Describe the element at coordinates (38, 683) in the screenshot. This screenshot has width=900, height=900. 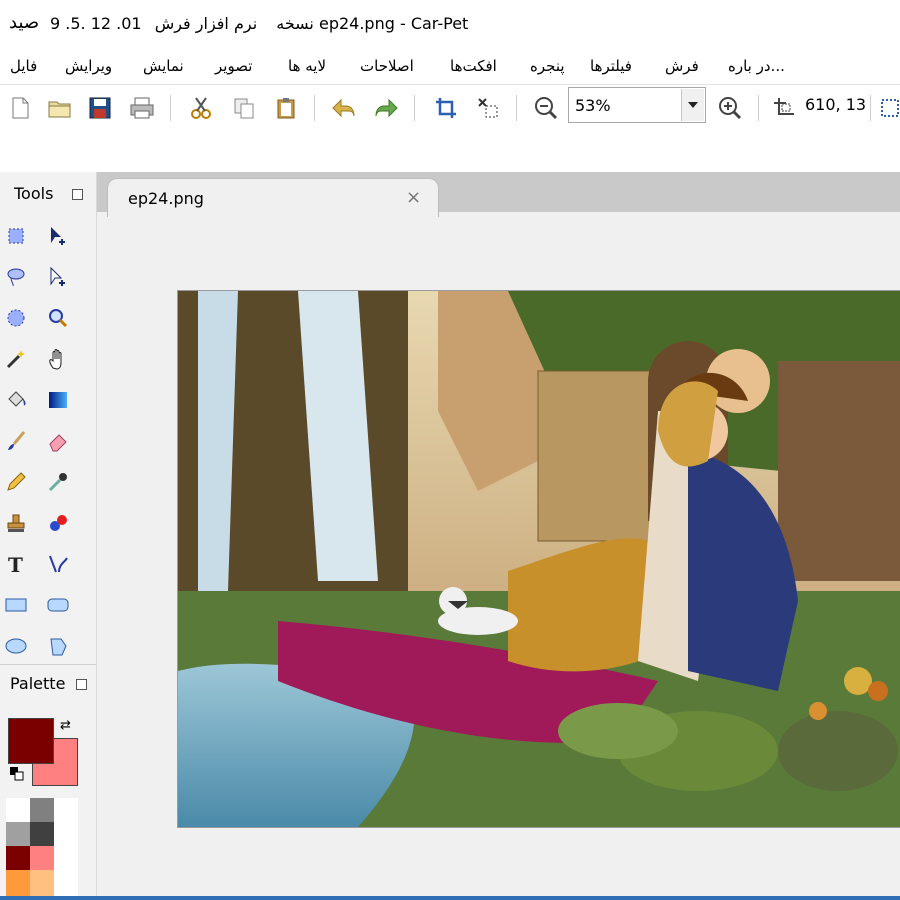
I see `palette-panel-title: Palette` at that location.